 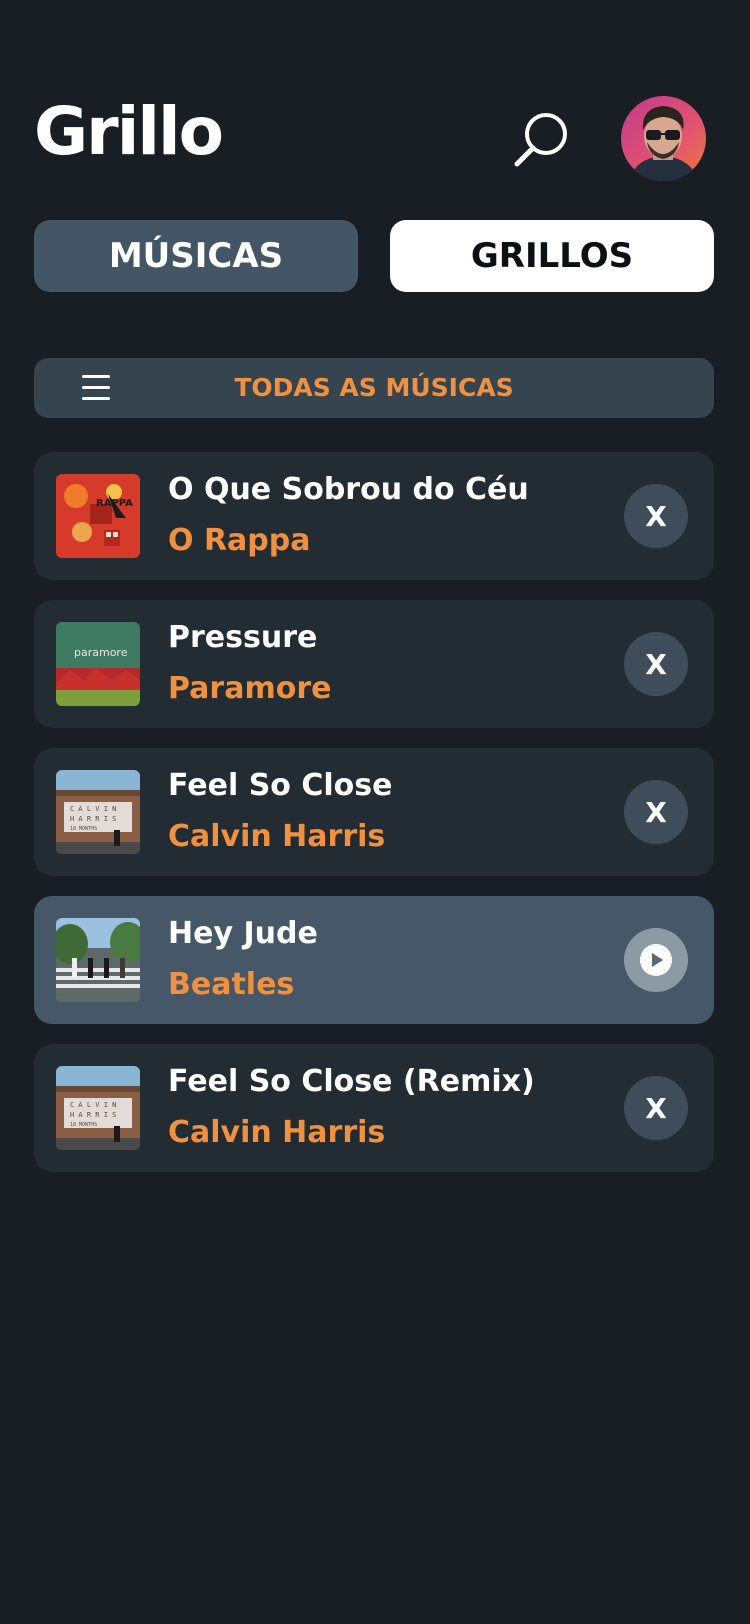 What do you see at coordinates (348, 489) in the screenshot?
I see `song-title: O Que Sobrou do Céu` at bounding box center [348, 489].